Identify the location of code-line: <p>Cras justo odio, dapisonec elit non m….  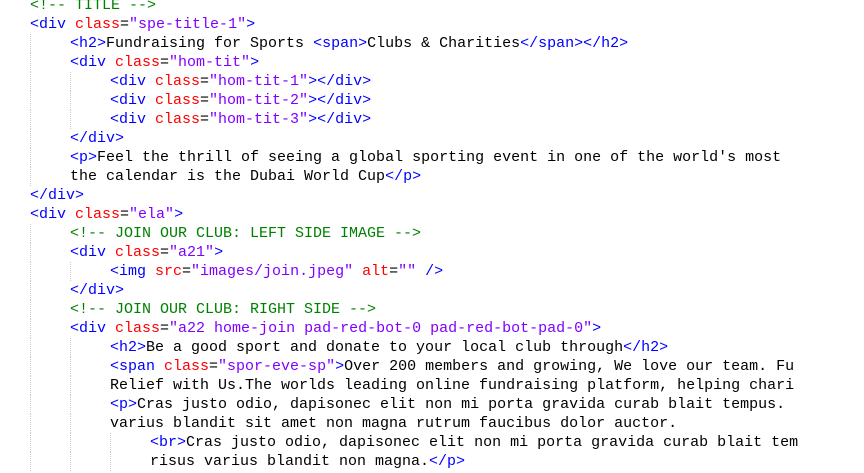
(447, 404).